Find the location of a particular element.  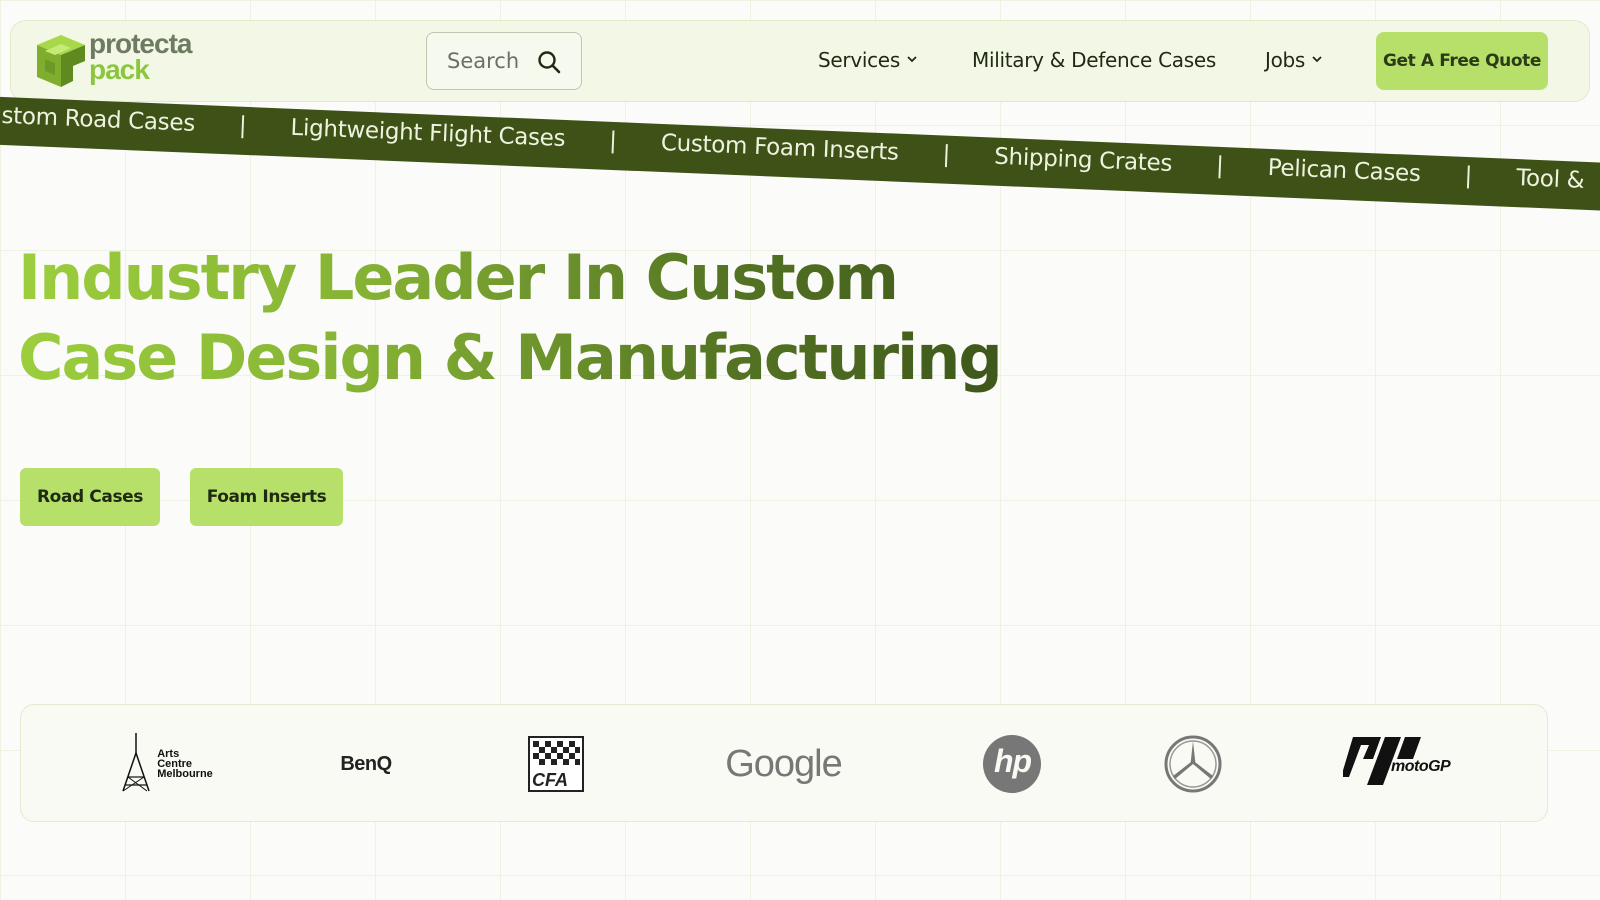

logo-wordmark: protecta pack is located at coordinates (140, 57).